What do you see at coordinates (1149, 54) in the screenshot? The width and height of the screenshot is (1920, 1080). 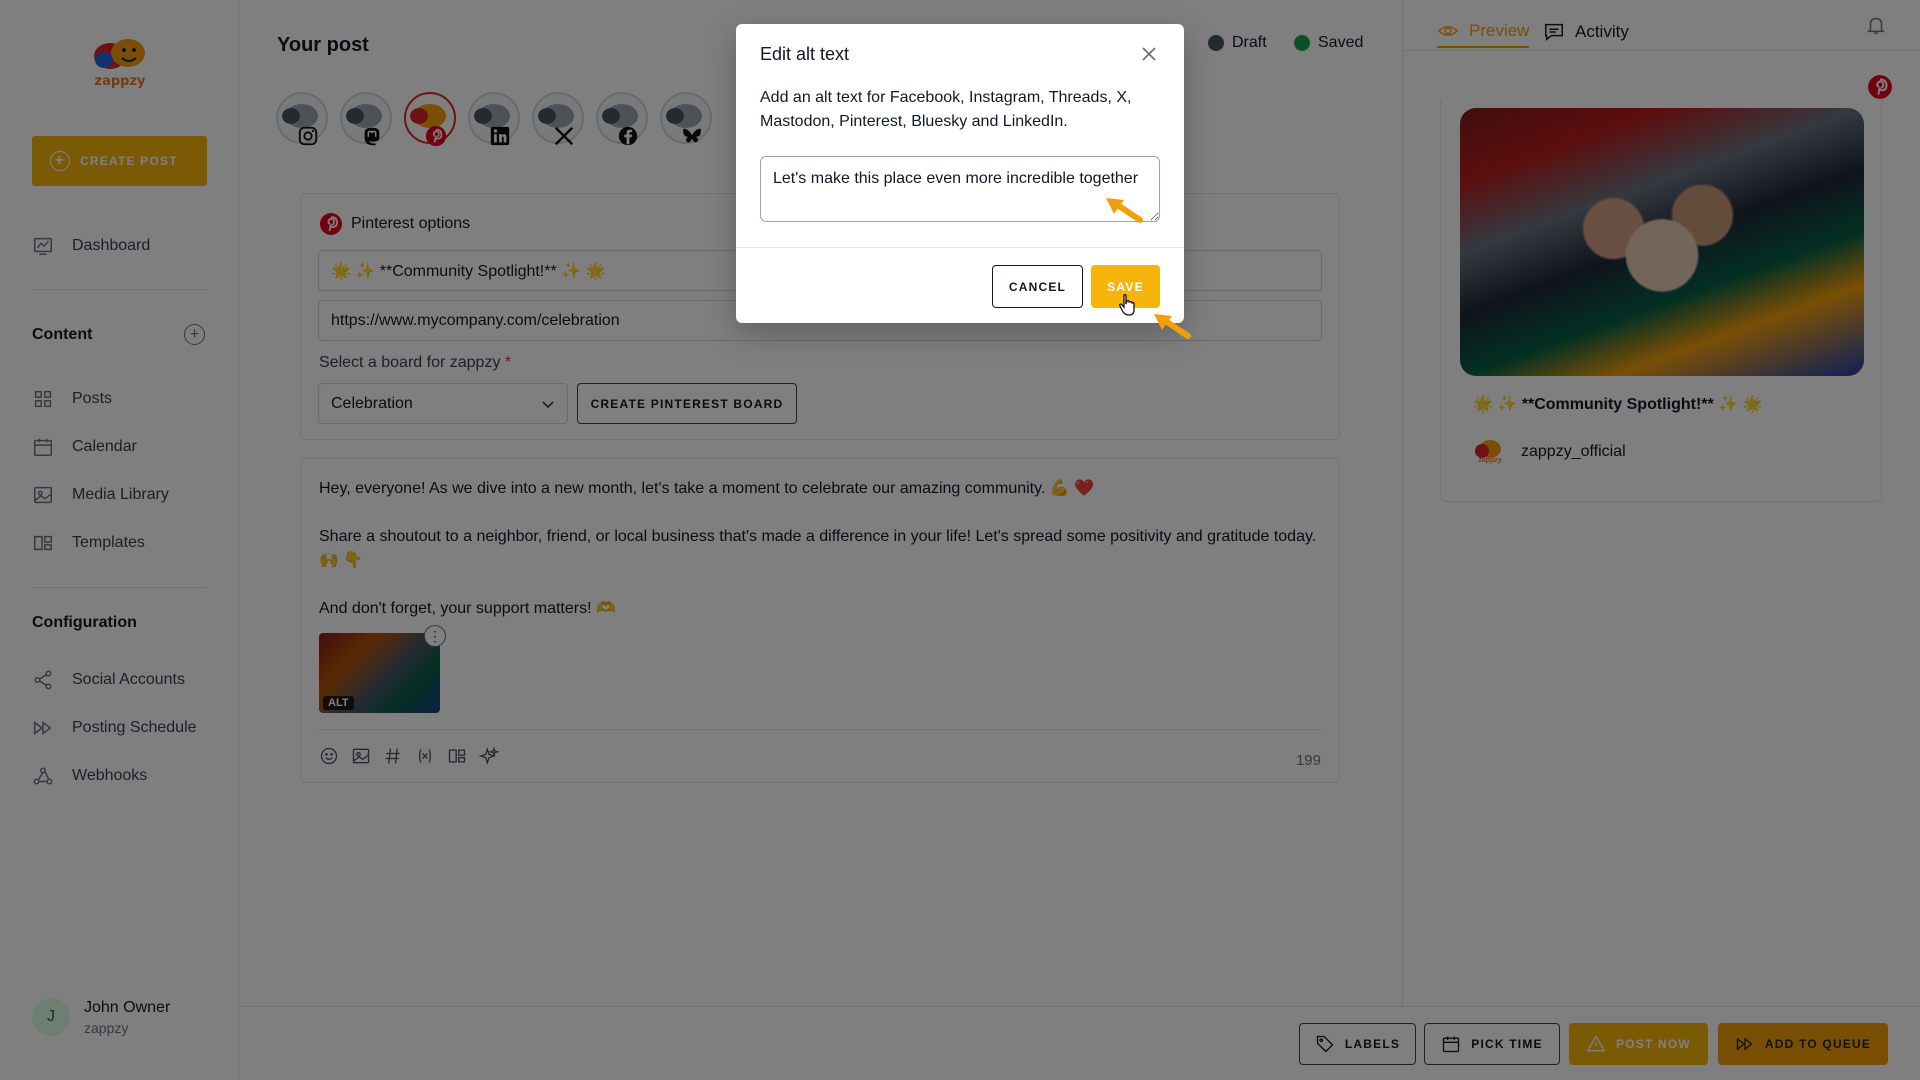 I see `close-icon` at bounding box center [1149, 54].